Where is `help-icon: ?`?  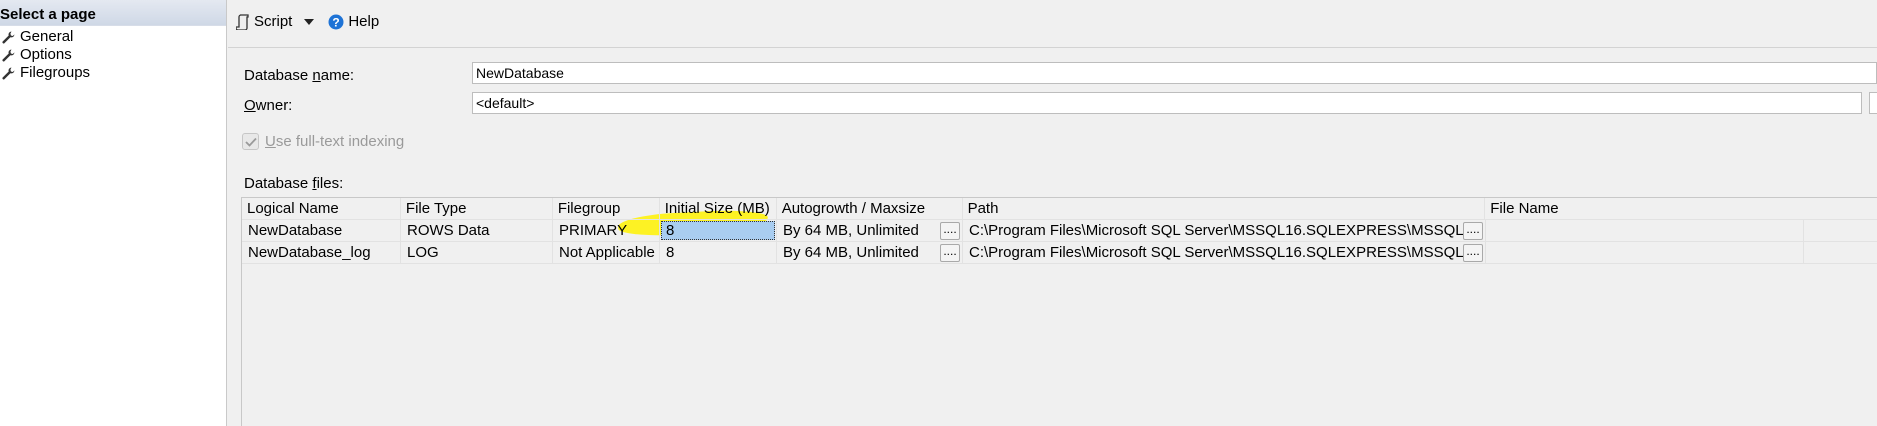 help-icon: ? is located at coordinates (336, 21).